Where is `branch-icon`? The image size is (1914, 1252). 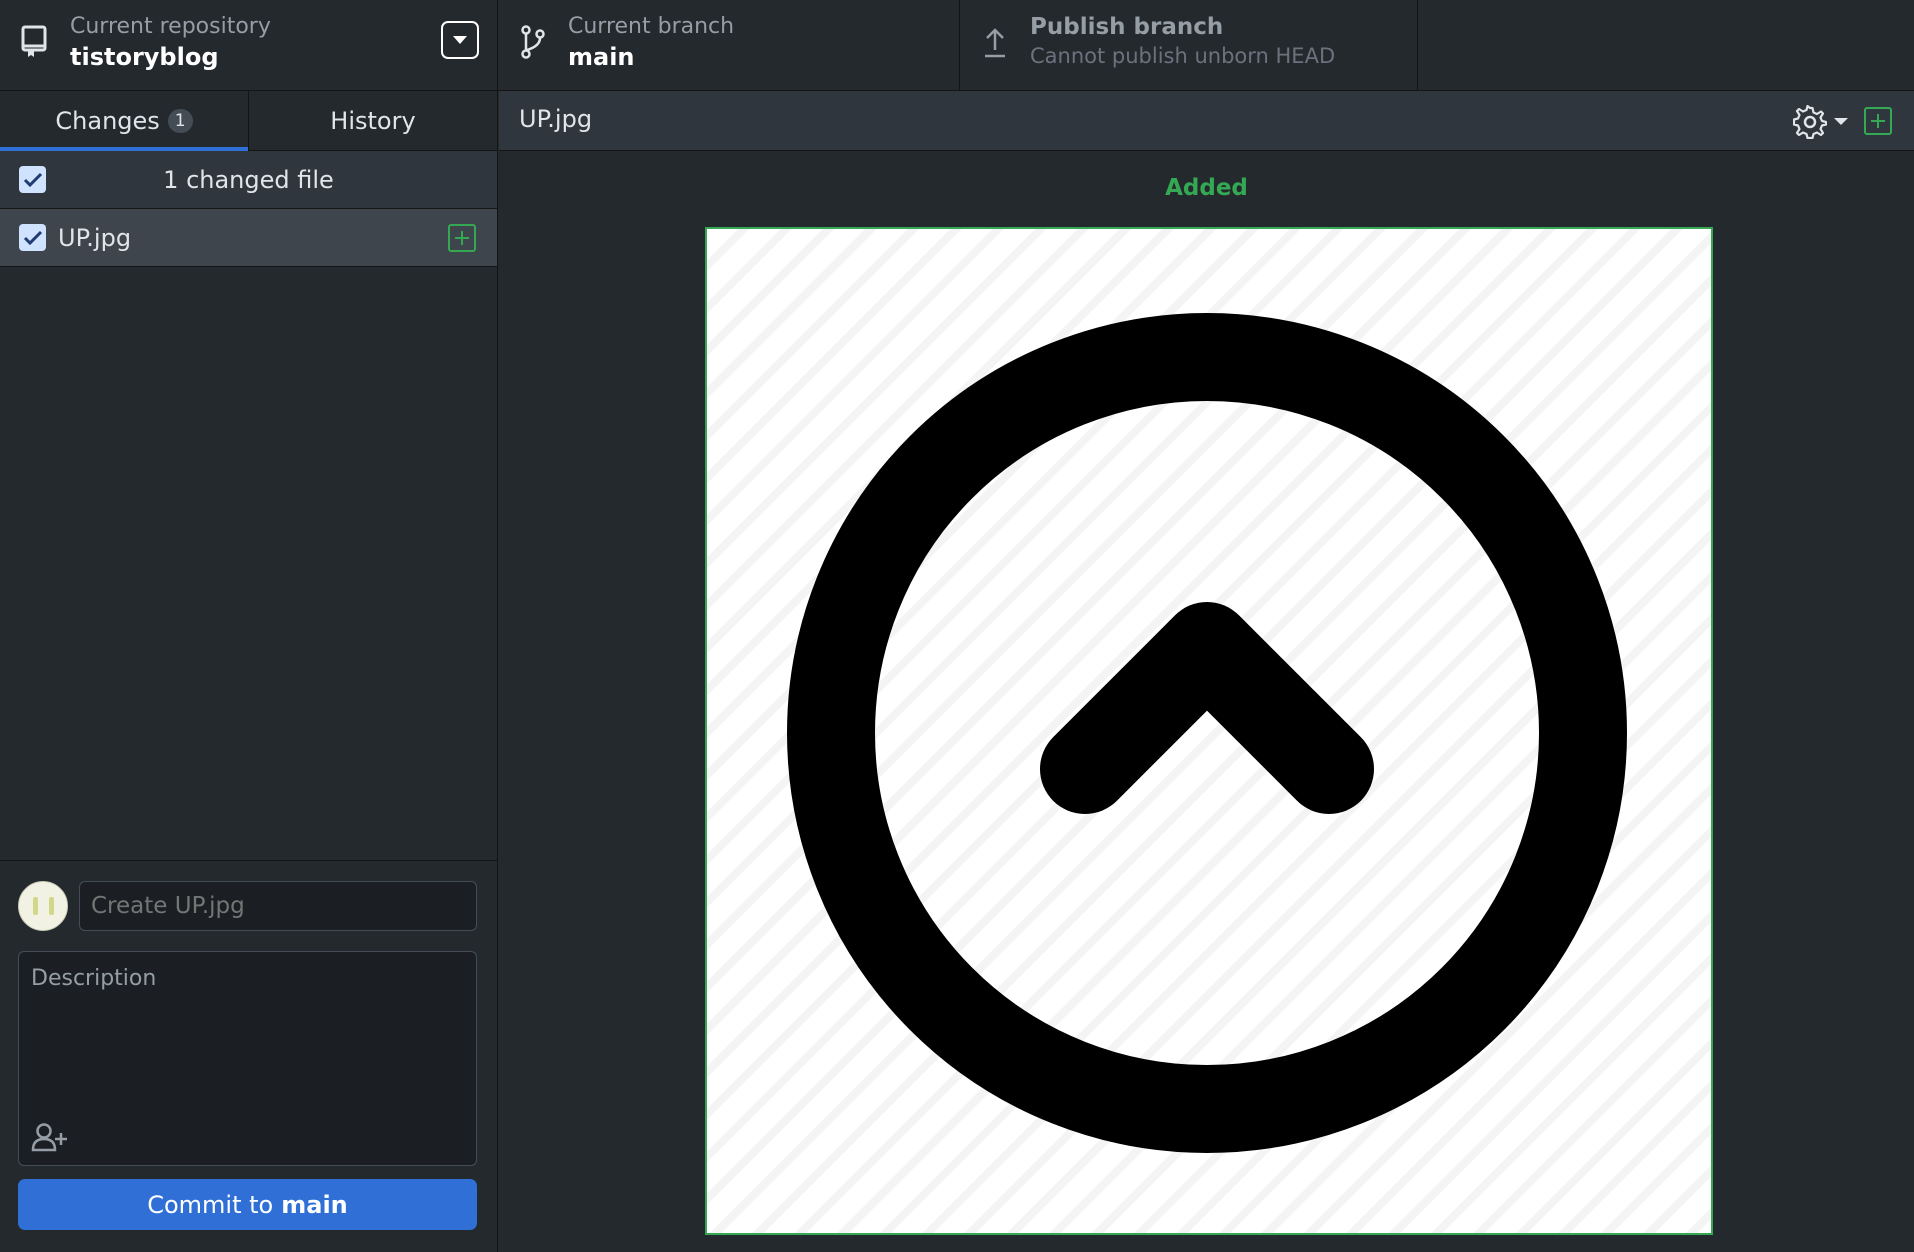
branch-icon is located at coordinates (533, 42).